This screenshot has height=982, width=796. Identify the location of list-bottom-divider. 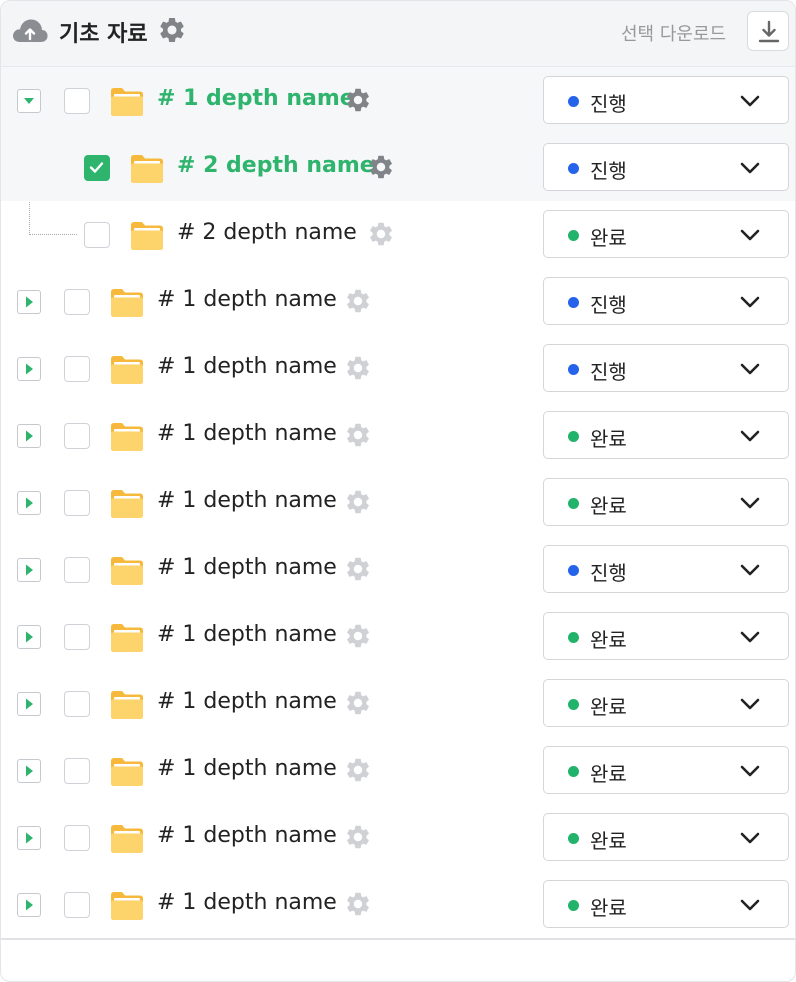
(398, 939).